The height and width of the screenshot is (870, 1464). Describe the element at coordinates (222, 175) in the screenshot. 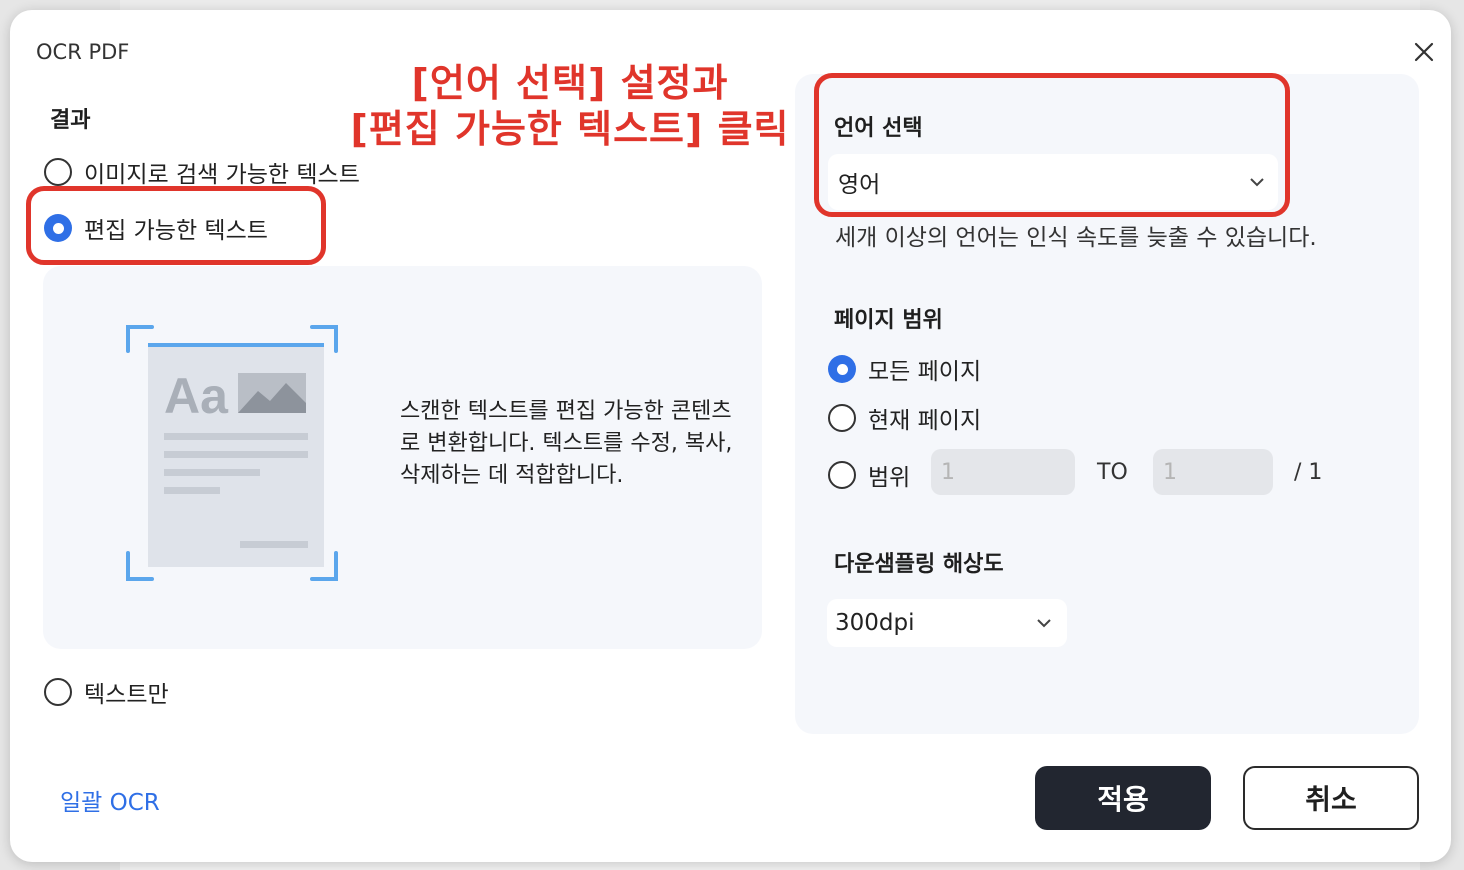

I see `option-label: 이미지로 검색 가능한 텍스트` at that location.